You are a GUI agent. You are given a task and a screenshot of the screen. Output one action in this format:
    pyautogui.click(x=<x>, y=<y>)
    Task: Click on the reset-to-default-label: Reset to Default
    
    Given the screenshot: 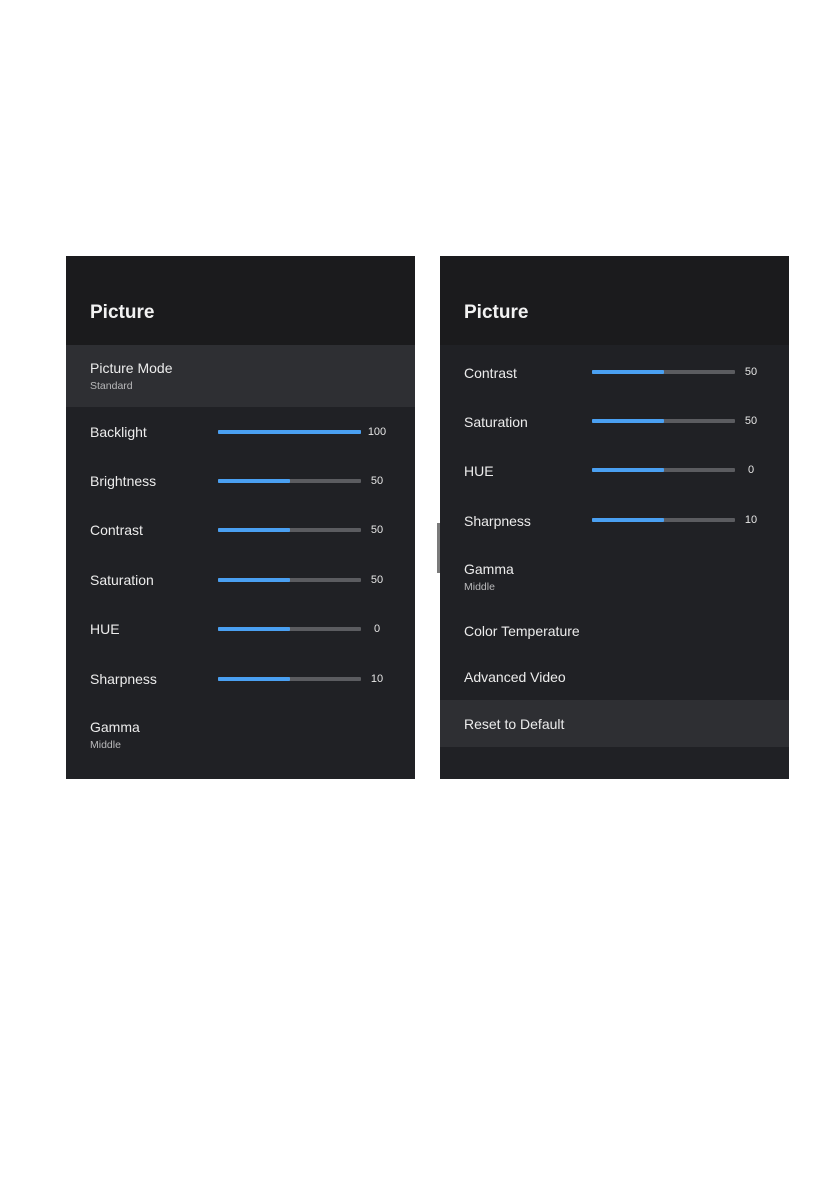 What is the action you would take?
    pyautogui.click(x=514, y=724)
    